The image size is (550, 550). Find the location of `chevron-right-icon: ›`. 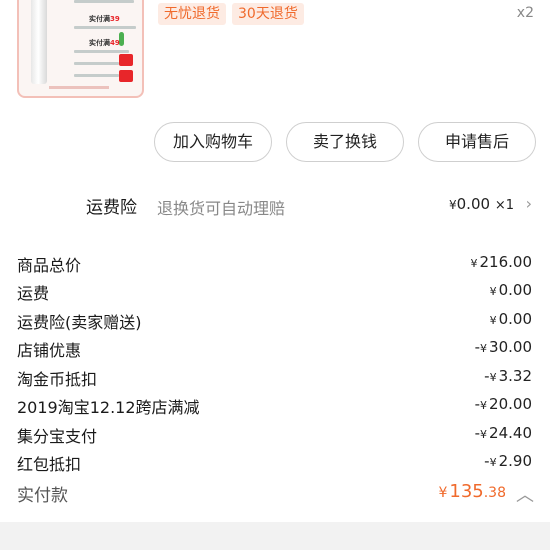

chevron-right-icon: › is located at coordinates (528, 203).